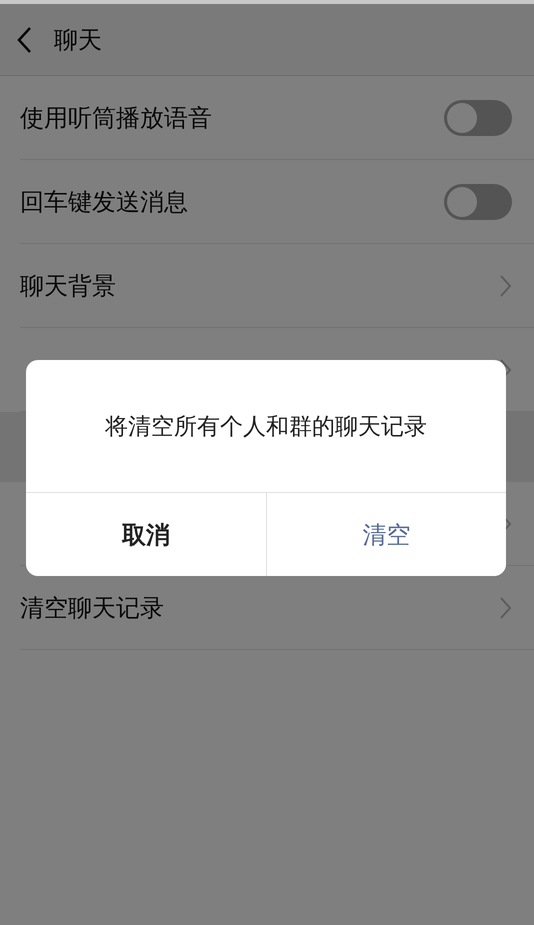  What do you see at coordinates (92, 608) in the screenshot?
I see `setting-label: 清空聊天记录` at bounding box center [92, 608].